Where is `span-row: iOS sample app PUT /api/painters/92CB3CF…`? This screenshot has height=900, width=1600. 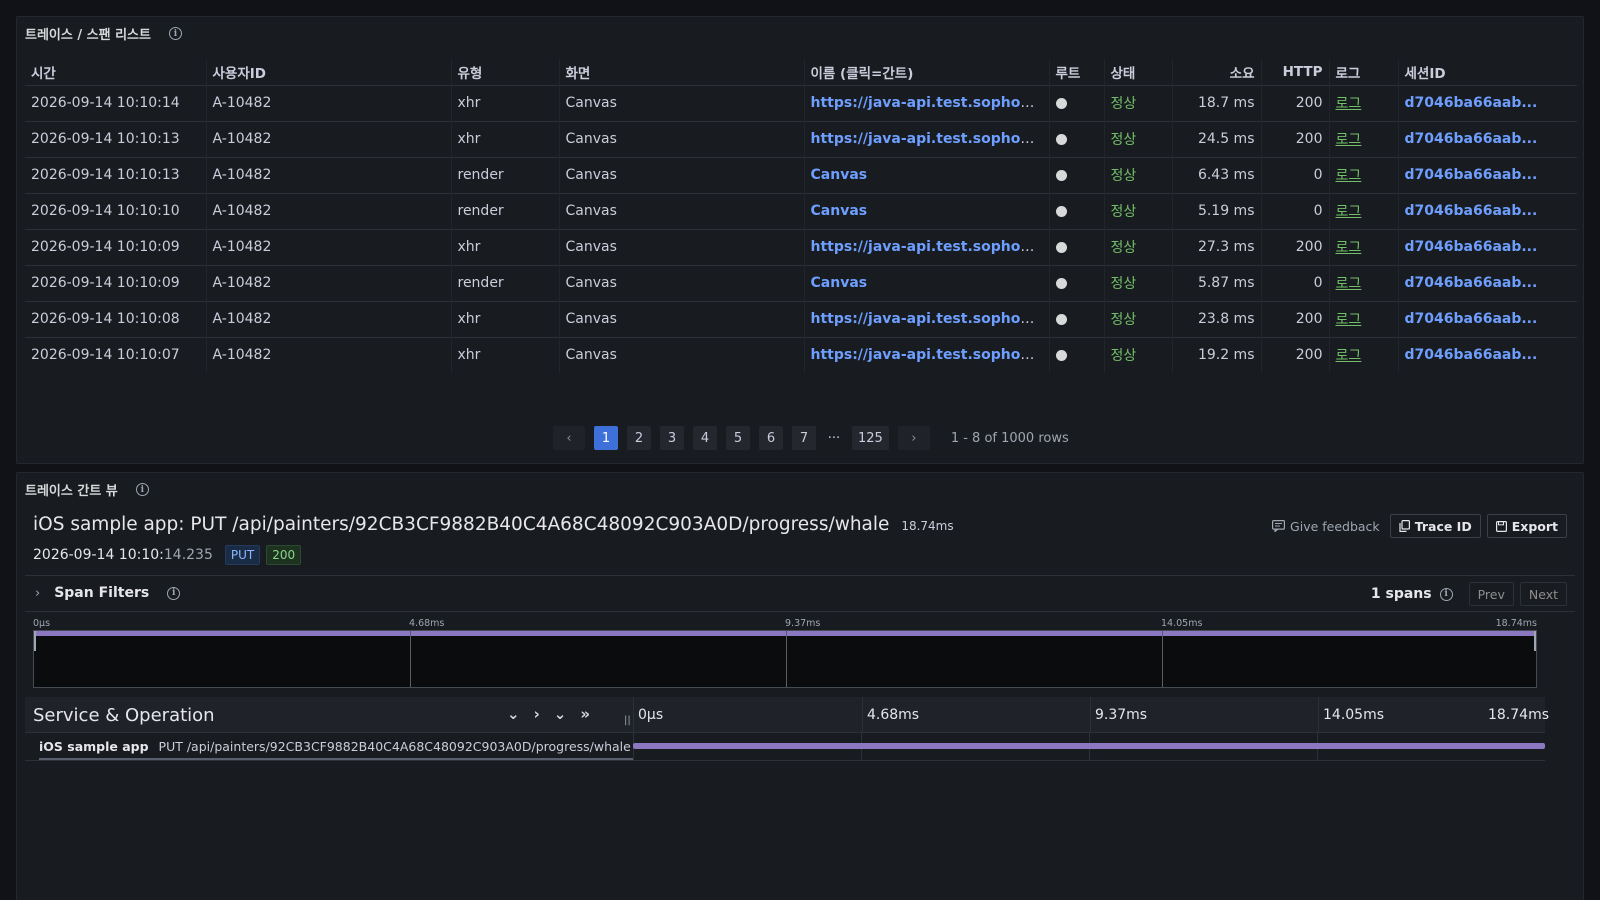
span-row: iOS sample app PUT /api/painters/92CB3CF… is located at coordinates (785, 747).